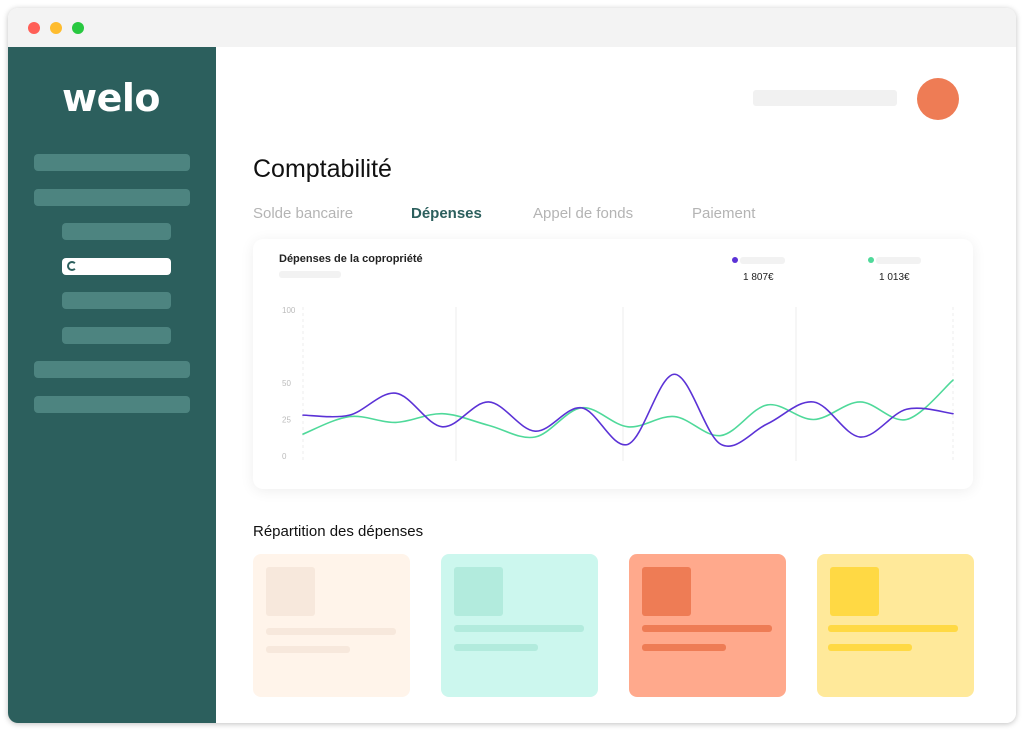 Image resolution: width=1024 pixels, height=731 pixels. I want to click on y-tick-label: 25, so click(286, 420).